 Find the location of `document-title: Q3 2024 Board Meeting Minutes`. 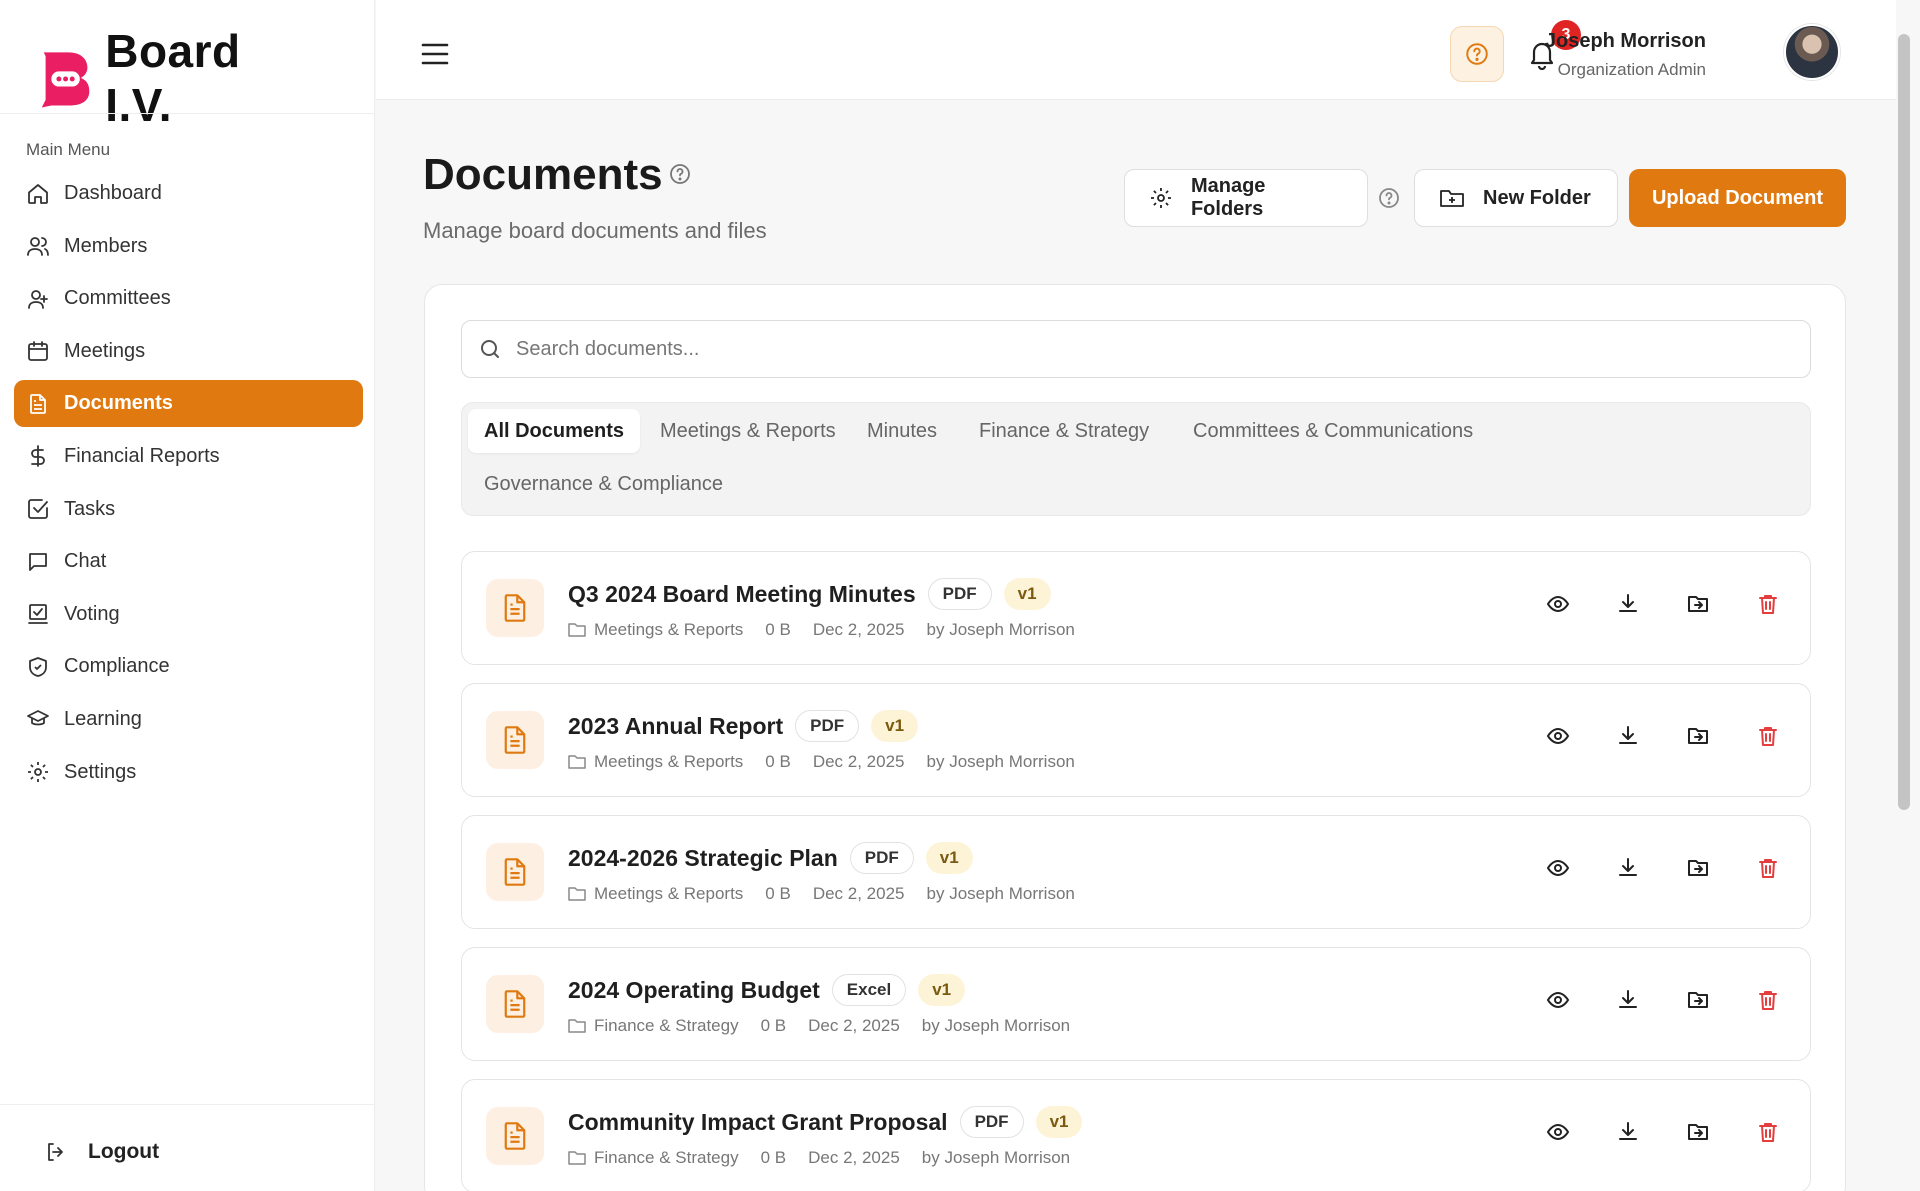

document-title: Q3 2024 Board Meeting Minutes is located at coordinates (742, 594).